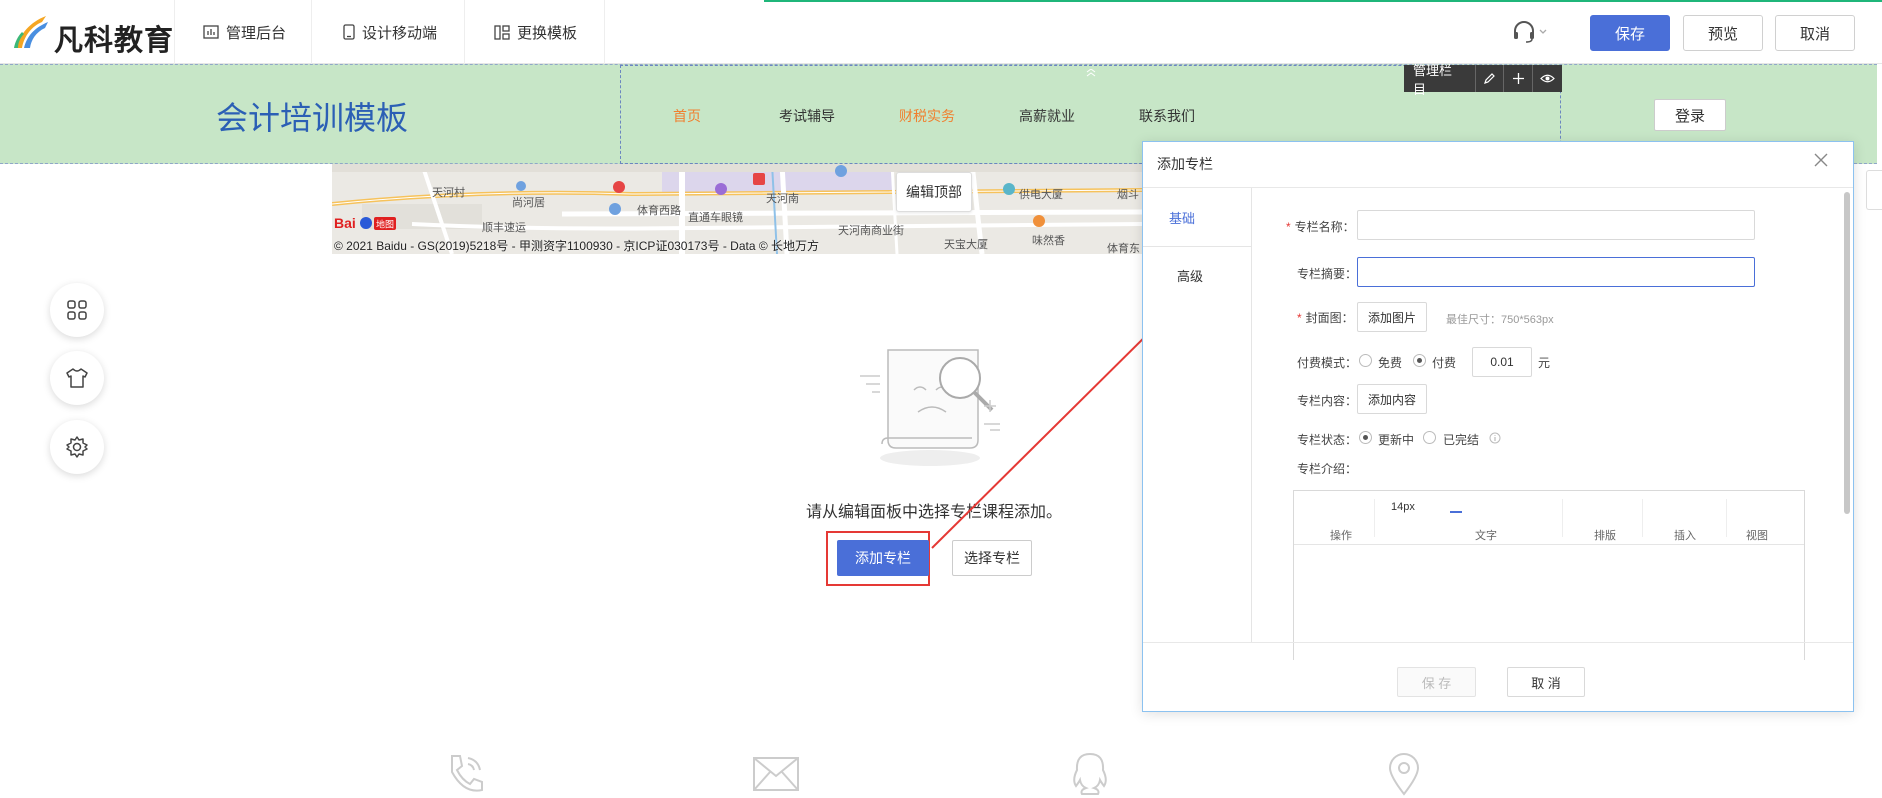 The width and height of the screenshot is (1882, 798). Describe the element at coordinates (1392, 399) in the screenshot. I see `add-content-button: 添加内容` at that location.